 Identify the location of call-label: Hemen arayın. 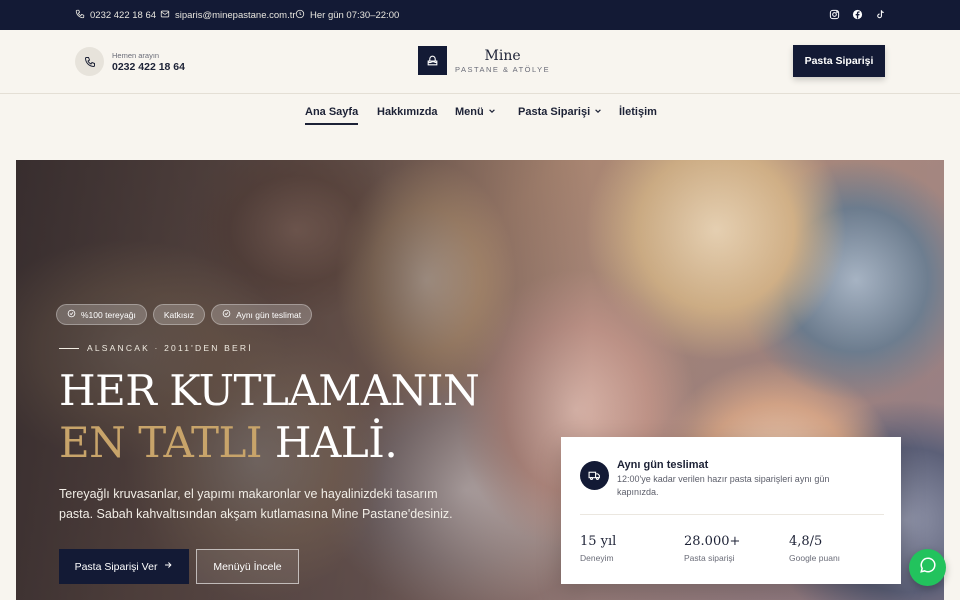
(136, 55).